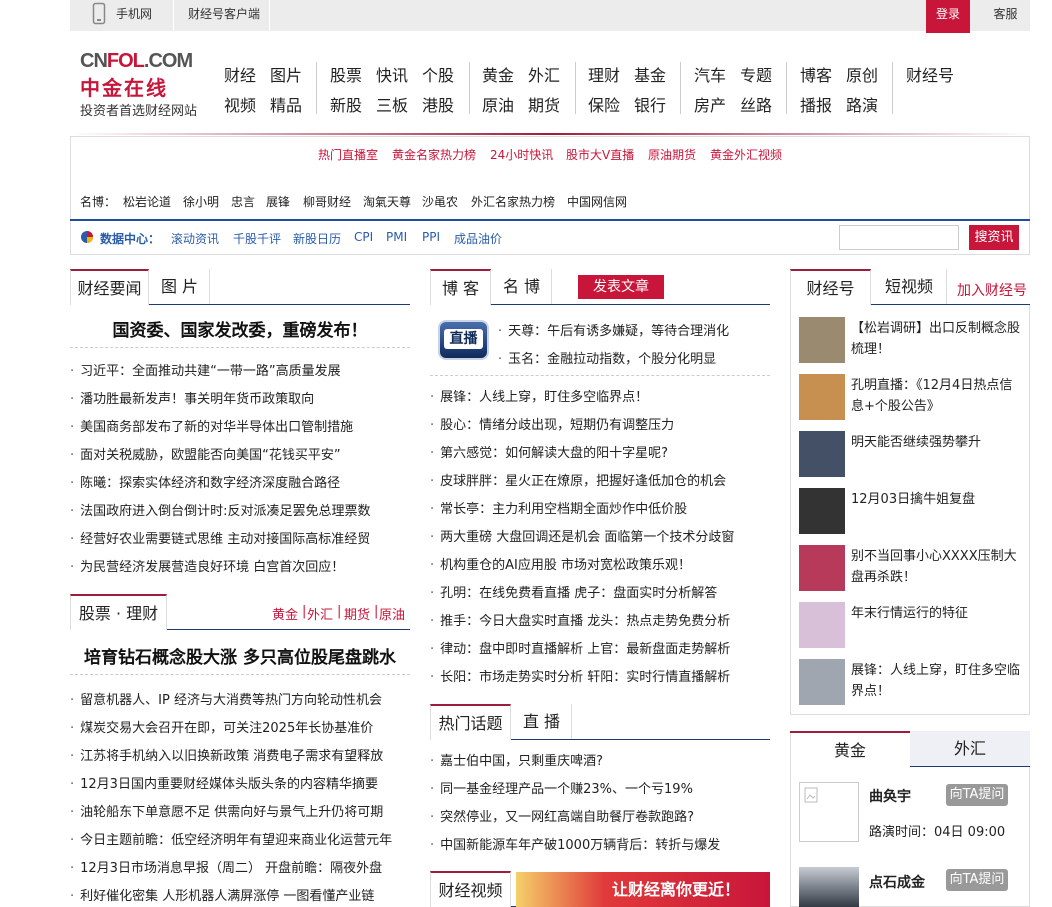 The width and height of the screenshot is (1052, 907). Describe the element at coordinates (600, 591) in the screenshot. I see `blog-item: 孔明：在线免费看直播 虎子：盘面实时分析解答` at that location.